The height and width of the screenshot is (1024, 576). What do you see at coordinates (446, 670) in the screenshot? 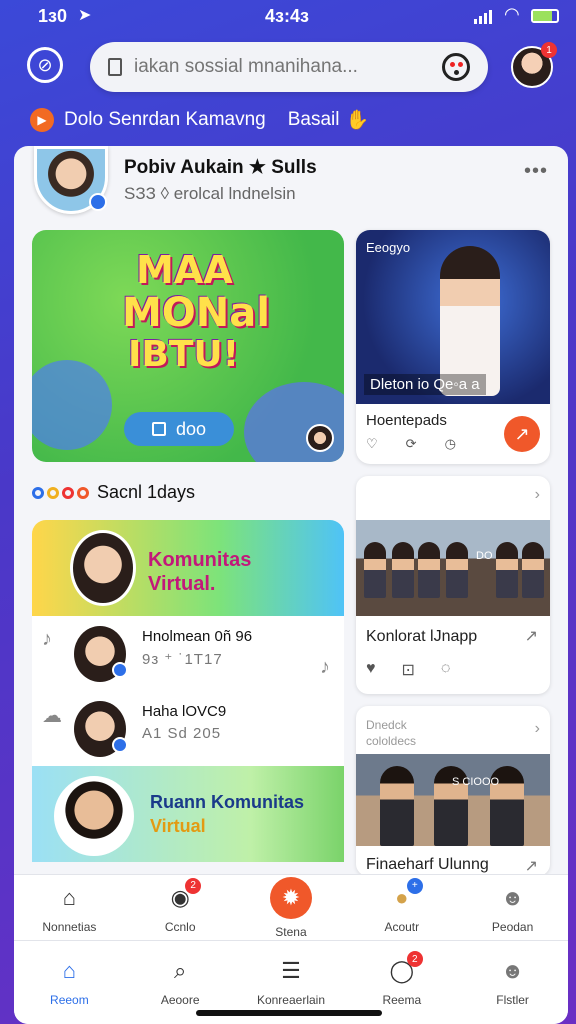
I see `comment-icon: ◌` at bounding box center [446, 670].